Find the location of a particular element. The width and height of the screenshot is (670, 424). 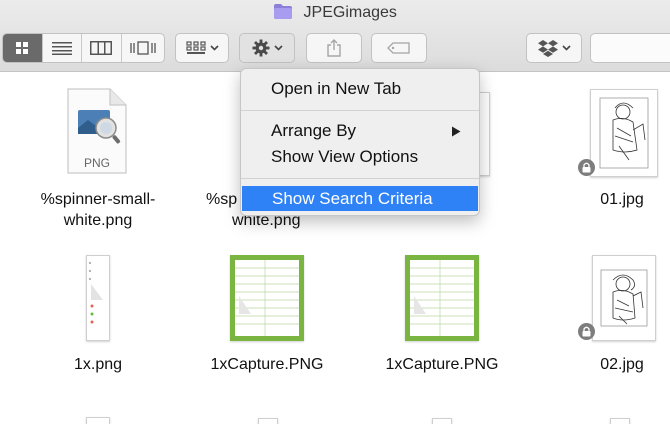

dropbox-icon is located at coordinates (547, 48).